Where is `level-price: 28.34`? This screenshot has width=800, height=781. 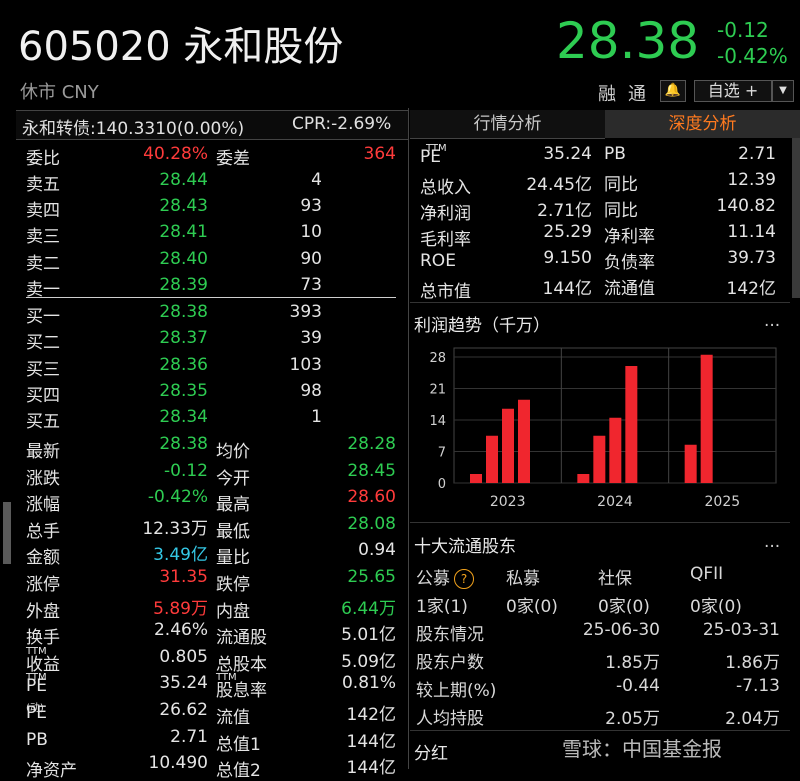 level-price: 28.34 is located at coordinates (183, 417).